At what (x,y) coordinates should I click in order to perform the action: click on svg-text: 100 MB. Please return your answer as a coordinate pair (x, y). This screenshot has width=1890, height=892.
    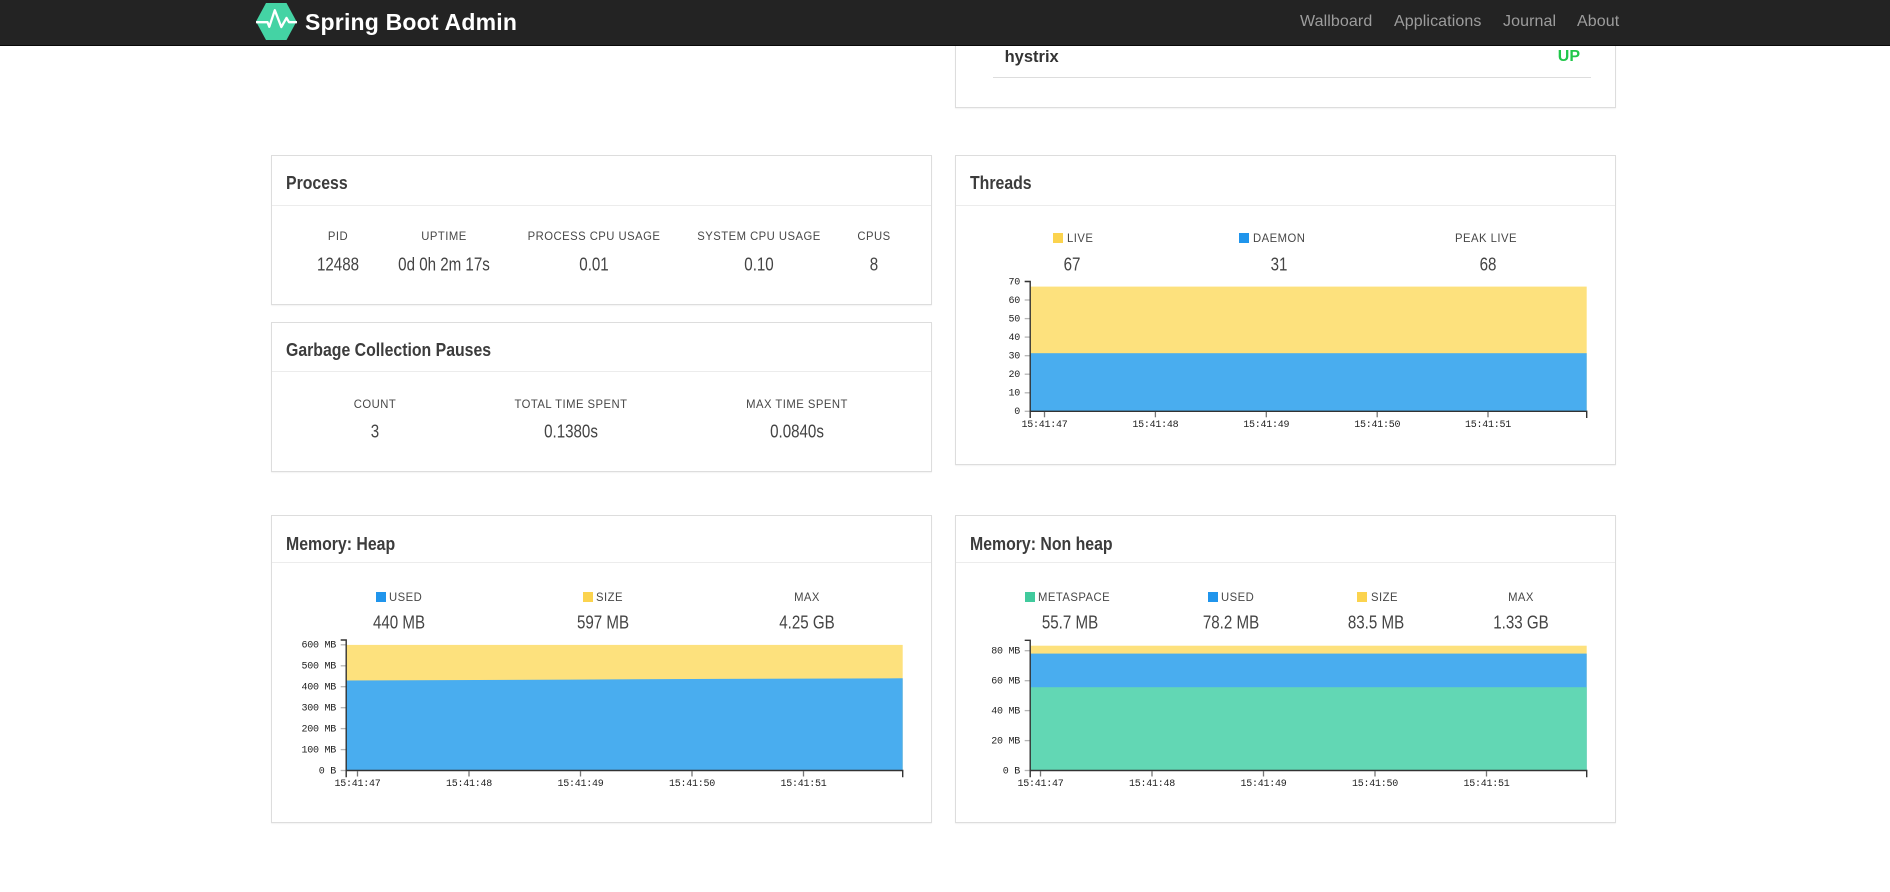
    Looking at the image, I should click on (319, 751).